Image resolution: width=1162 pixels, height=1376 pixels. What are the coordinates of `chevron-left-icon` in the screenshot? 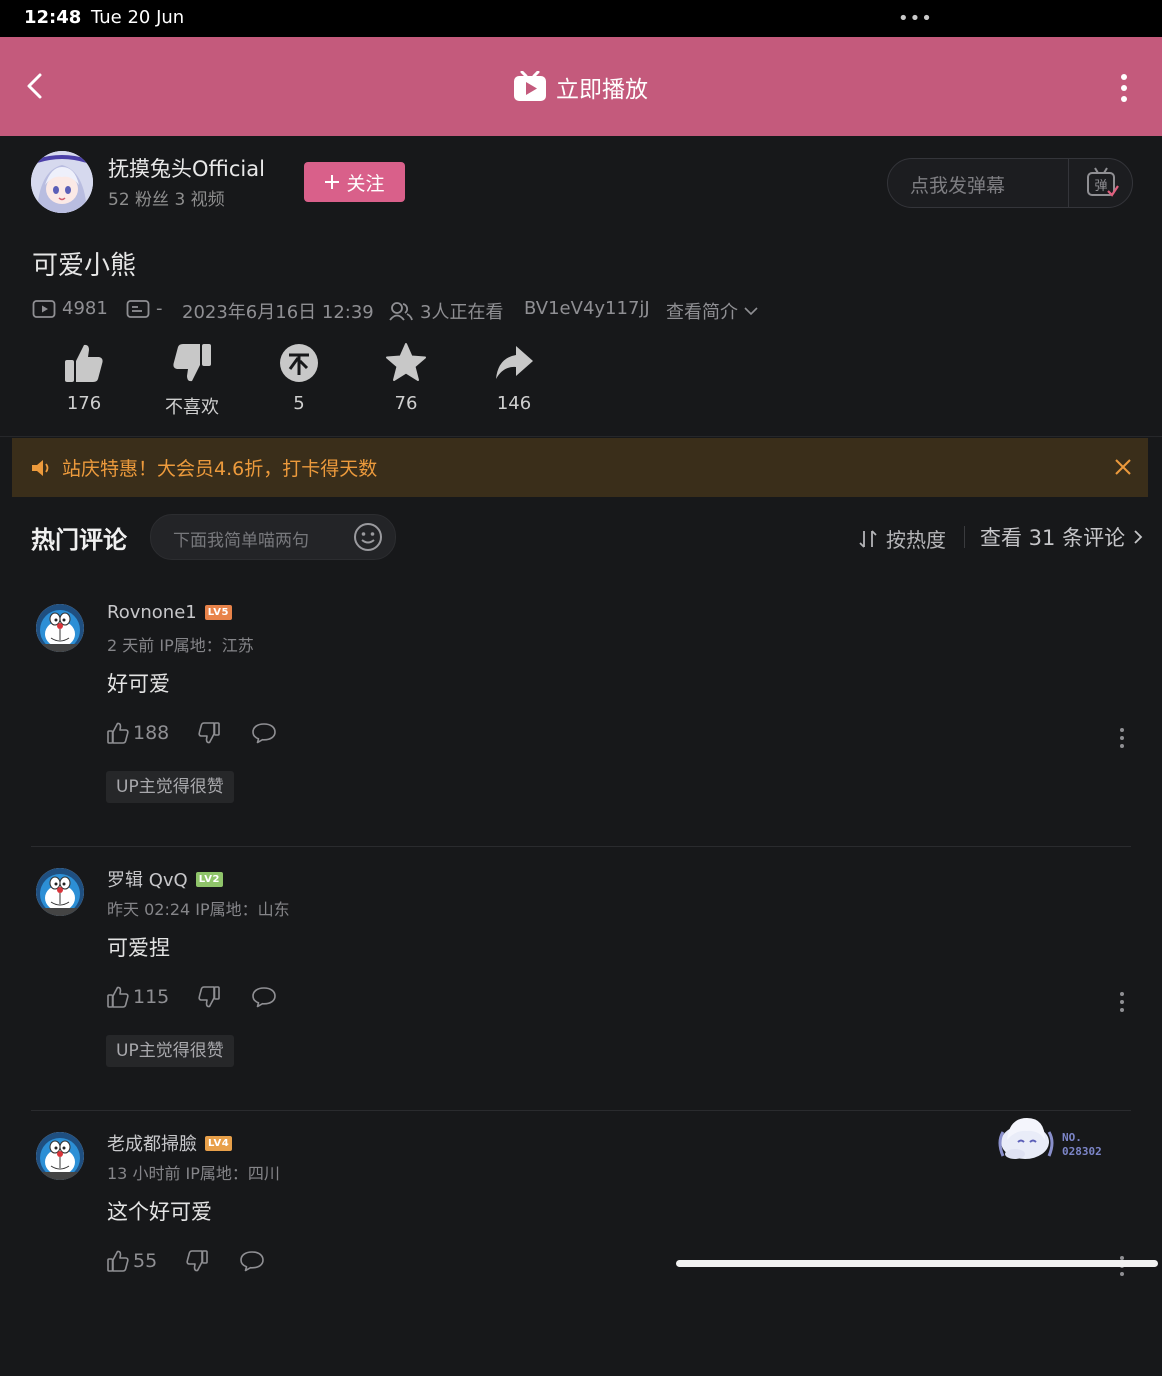 It's located at (34, 86).